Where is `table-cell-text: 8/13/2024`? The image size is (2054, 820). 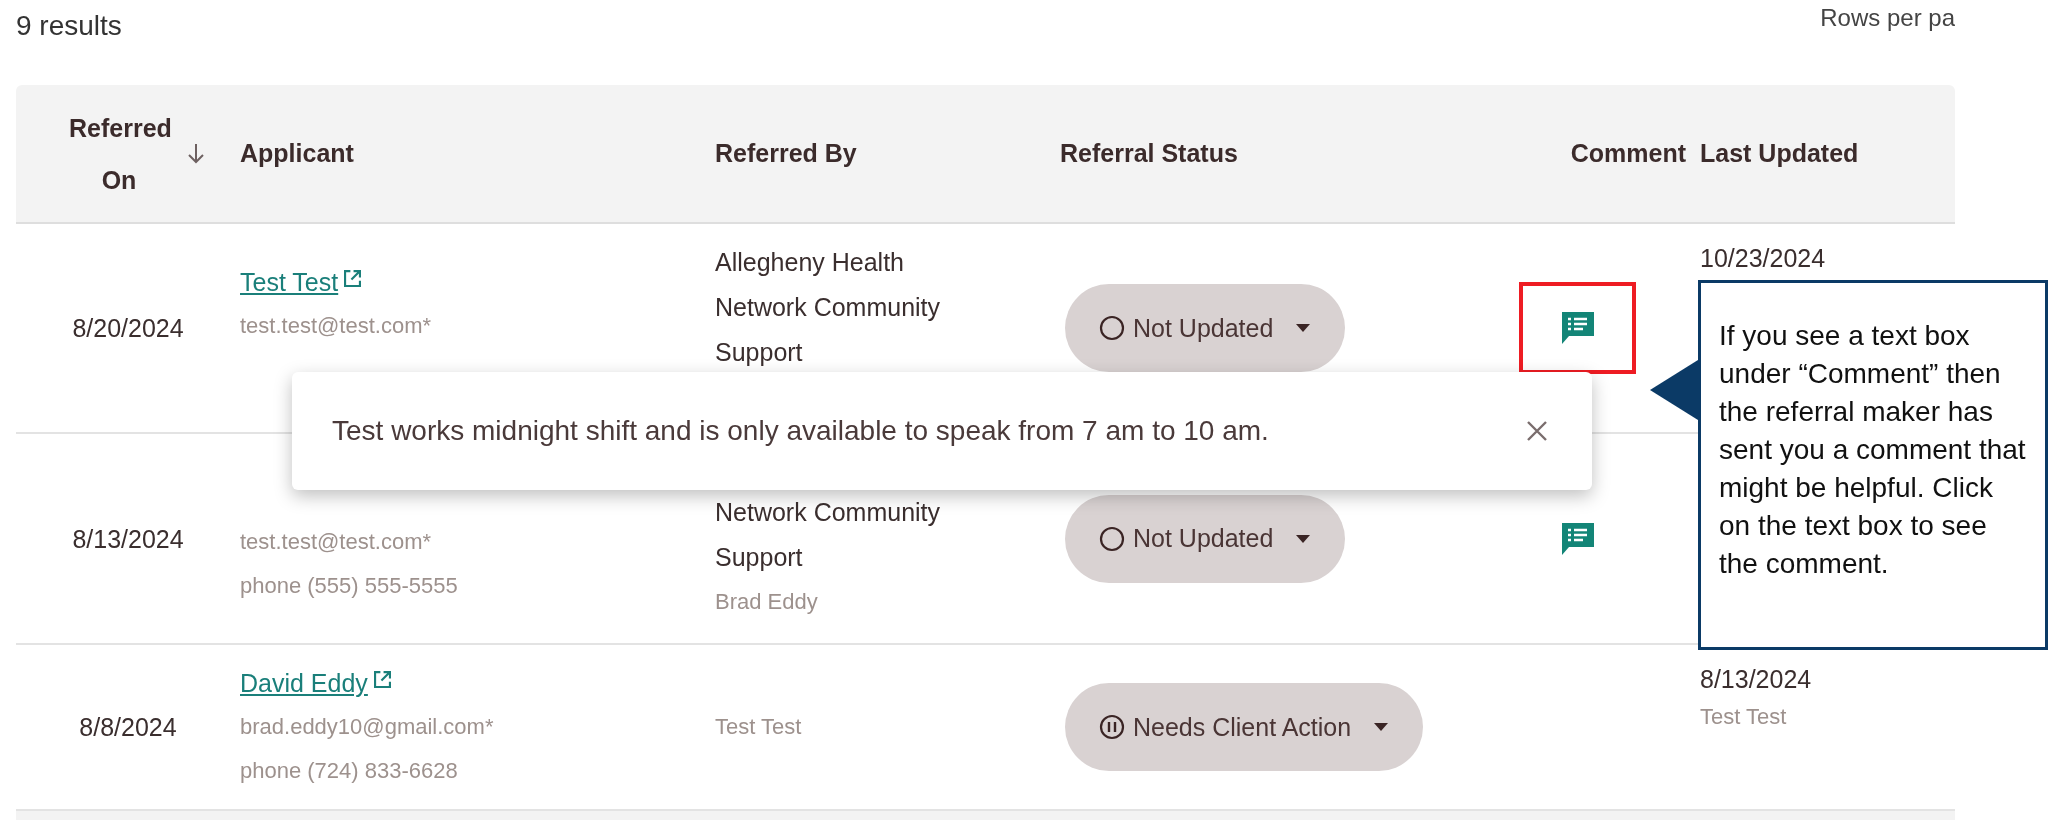
table-cell-text: 8/13/2024 is located at coordinates (128, 539).